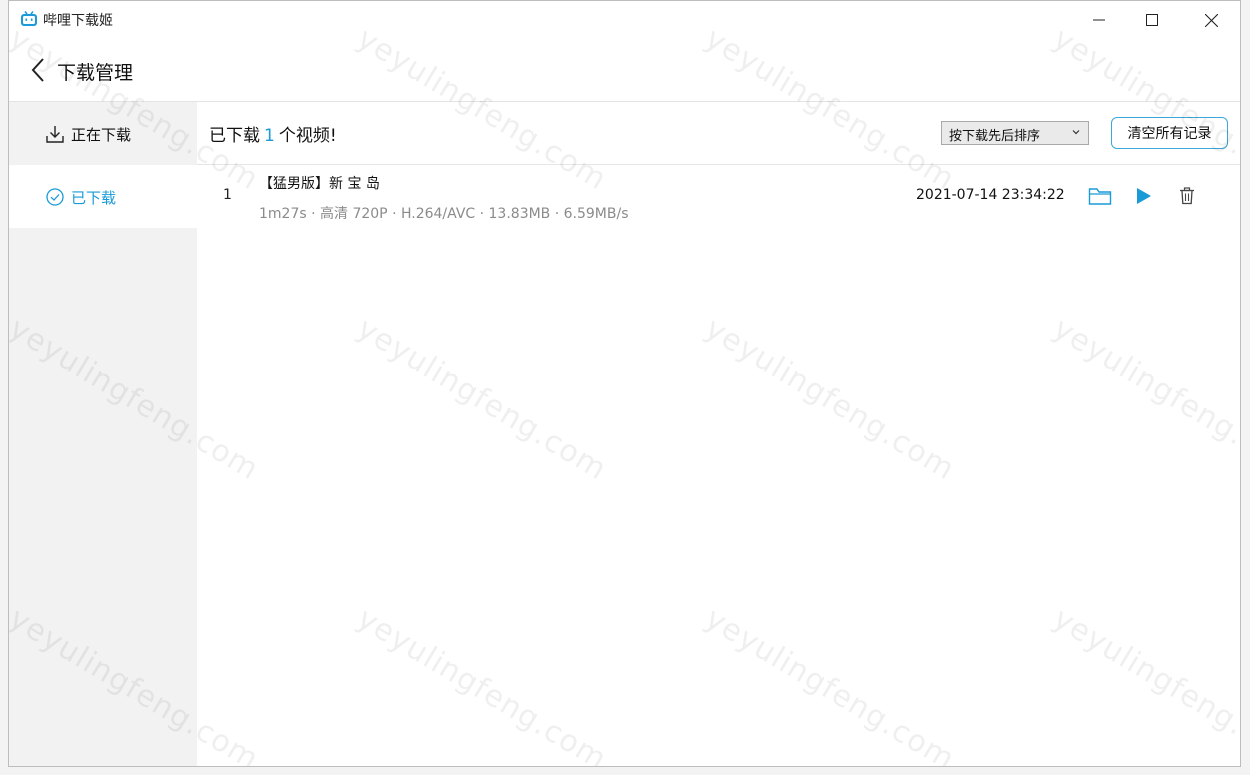 The image size is (1250, 775). I want to click on sidebar-item-downloaded: 已下载, so click(103, 196).